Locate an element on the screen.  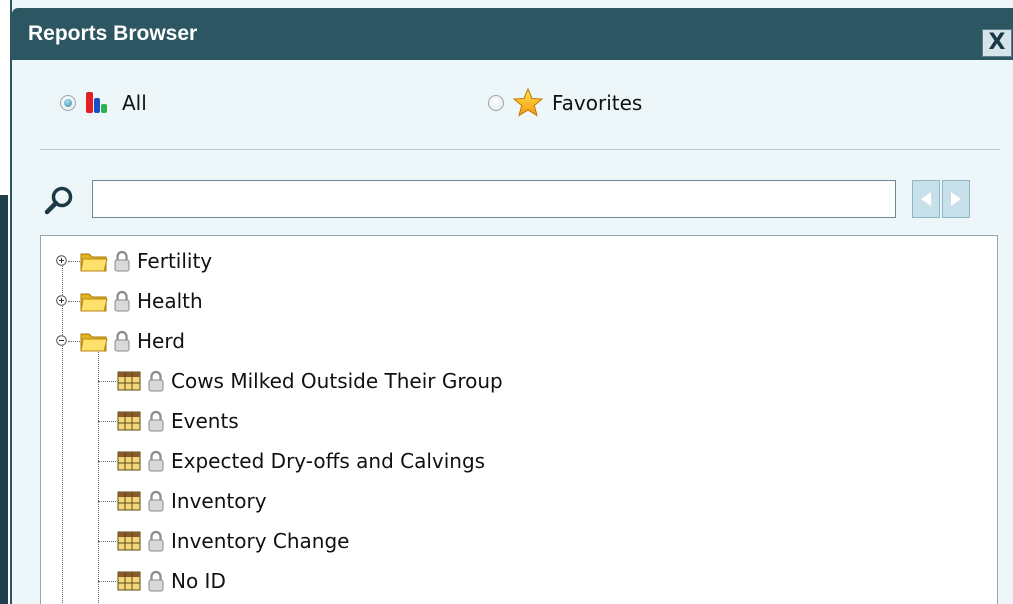
triangle-right-icon is located at coordinates (956, 199).